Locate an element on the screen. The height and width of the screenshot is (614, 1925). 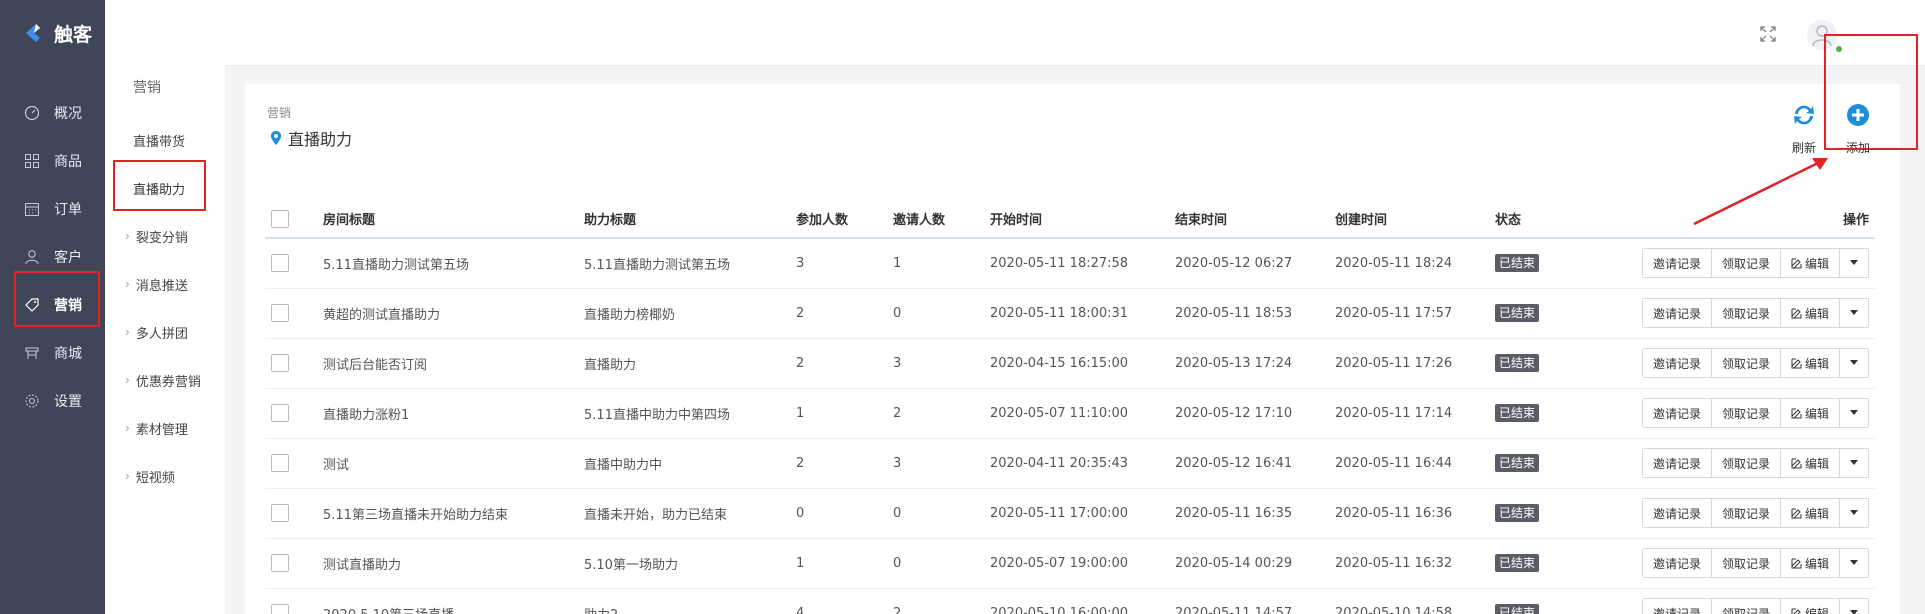
cell-created: 2020-05-10 14:58 is located at coordinates (1409, 601).